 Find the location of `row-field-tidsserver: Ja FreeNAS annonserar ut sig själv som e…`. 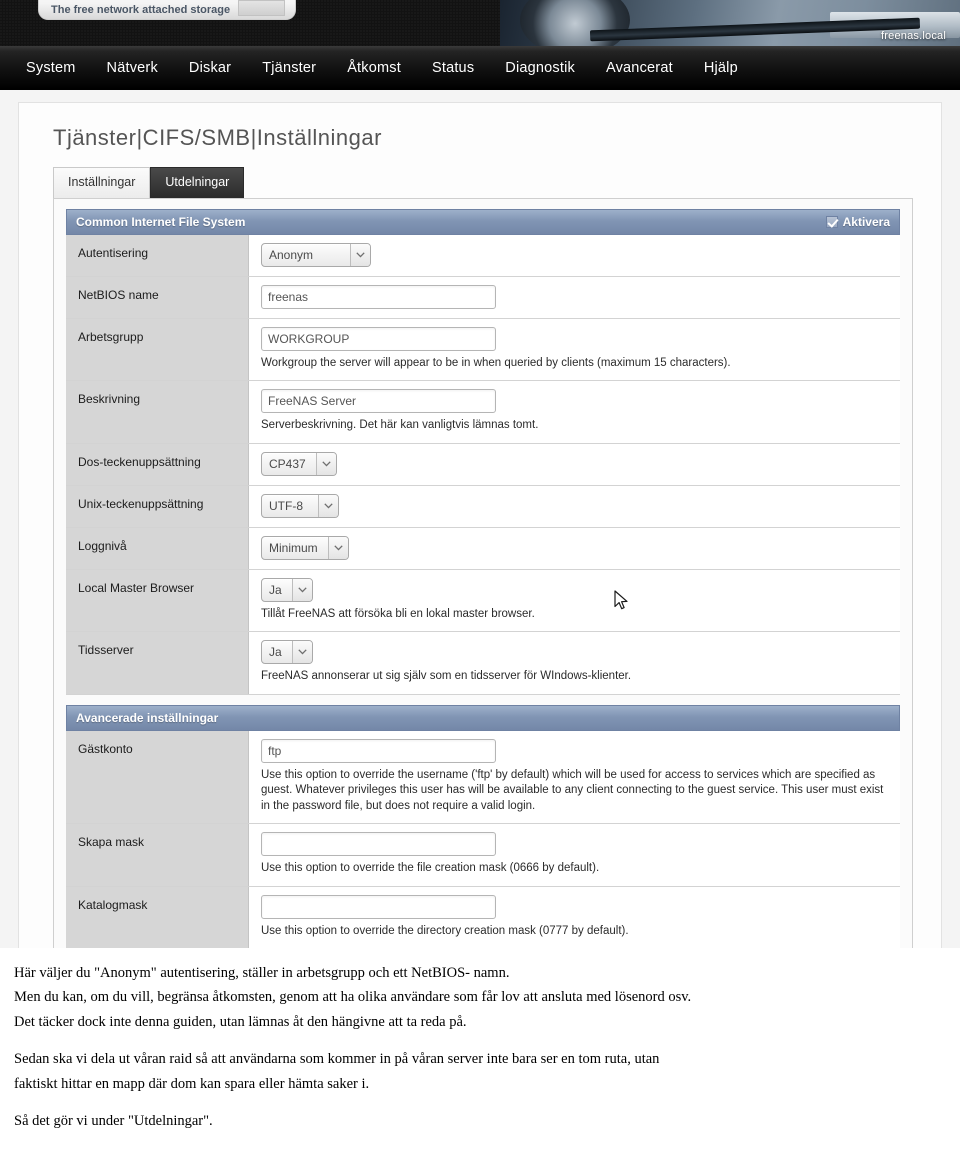

row-field-tidsserver: Ja FreeNAS annonserar ut sig själv som e… is located at coordinates (574, 663).